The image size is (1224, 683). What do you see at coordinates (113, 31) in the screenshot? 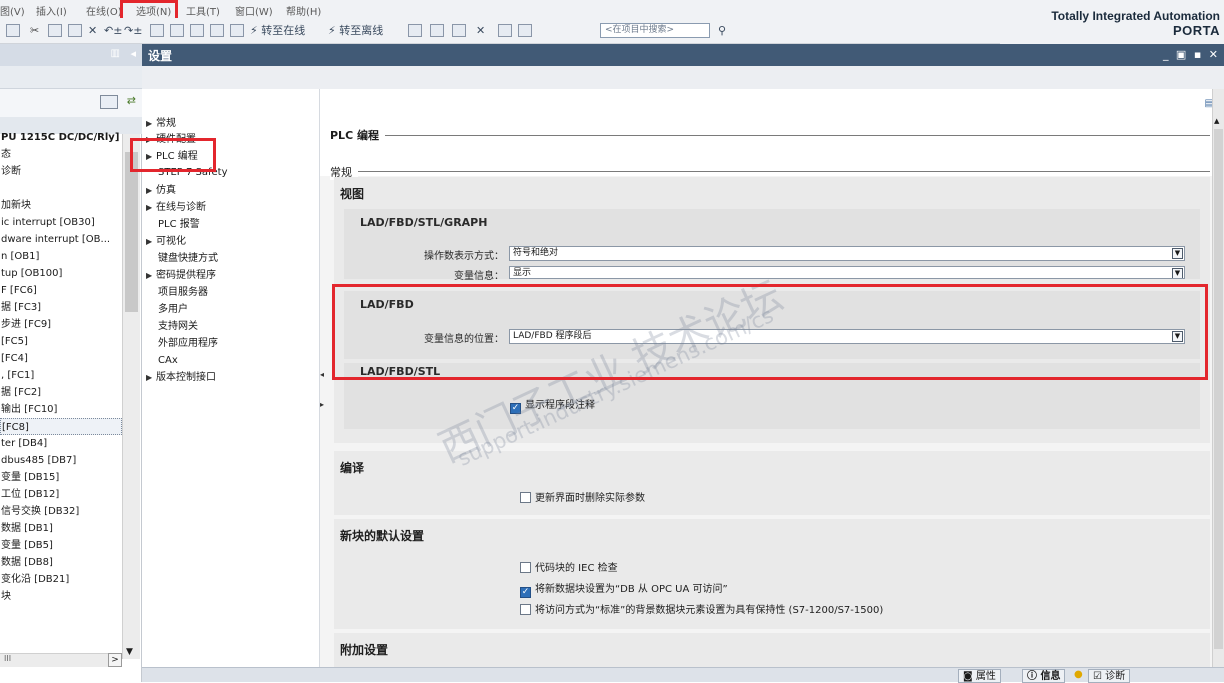
I see `undo-icon: ↶±` at bounding box center [113, 31].